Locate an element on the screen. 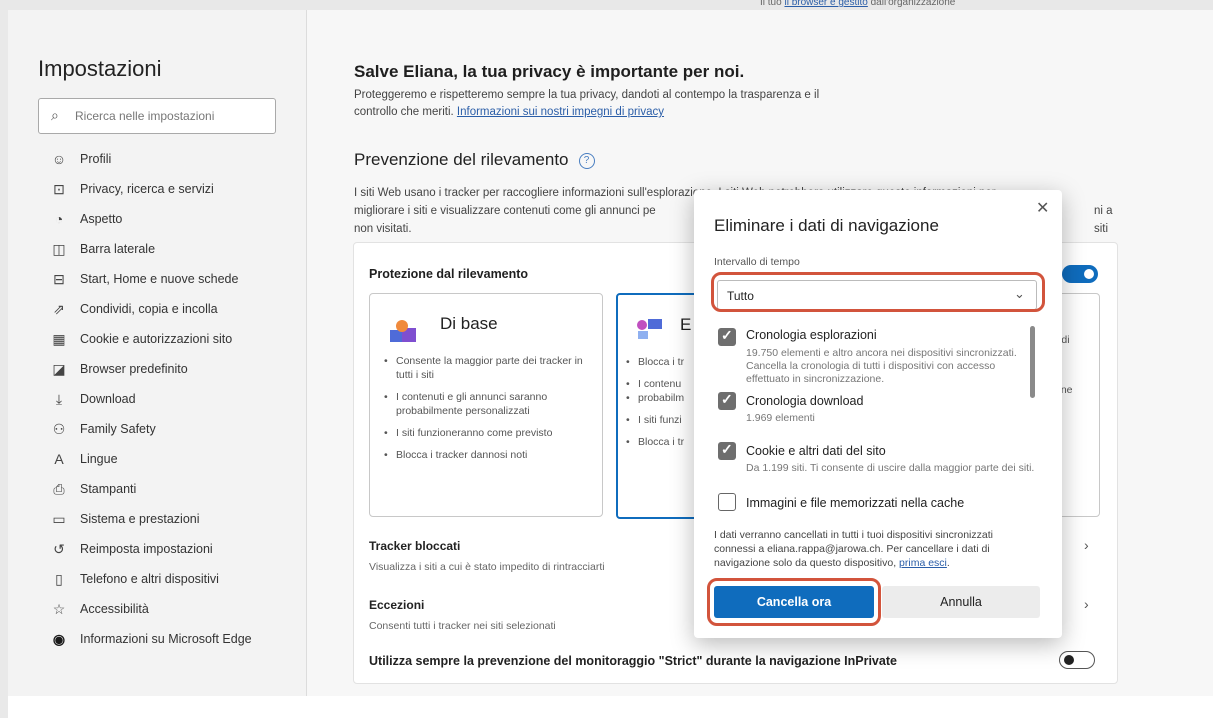  edge-icon: ◉ is located at coordinates (59, 638).